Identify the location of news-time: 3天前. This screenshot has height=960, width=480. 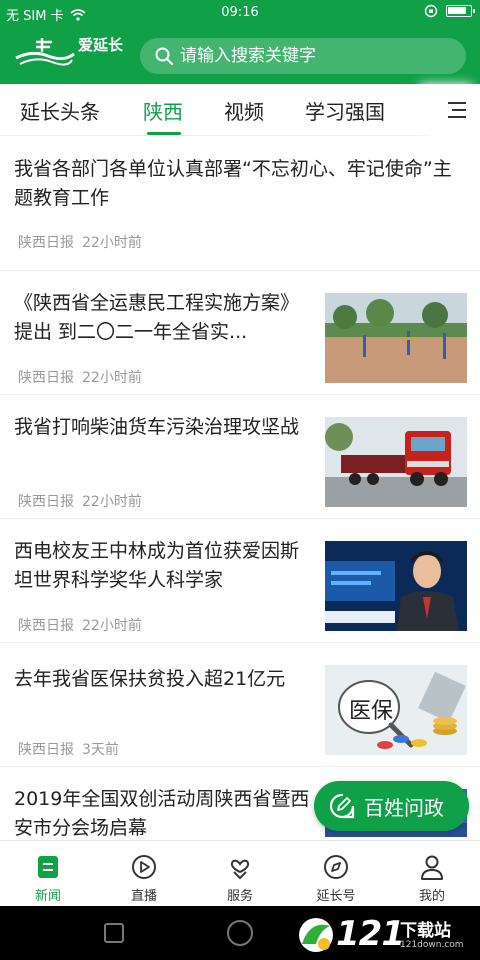
(100, 750).